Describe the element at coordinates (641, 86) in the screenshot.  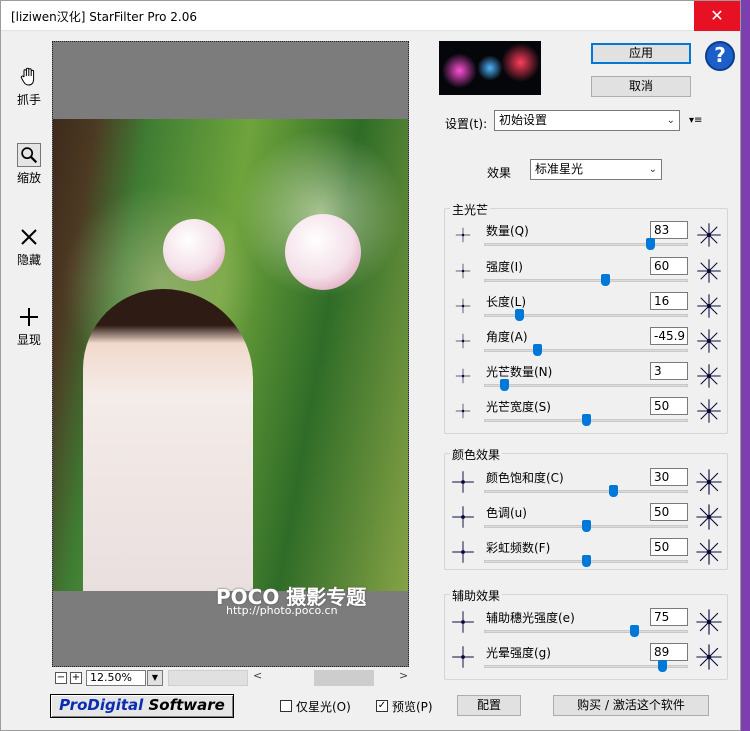
I see `cancel-button: 取消` at that location.